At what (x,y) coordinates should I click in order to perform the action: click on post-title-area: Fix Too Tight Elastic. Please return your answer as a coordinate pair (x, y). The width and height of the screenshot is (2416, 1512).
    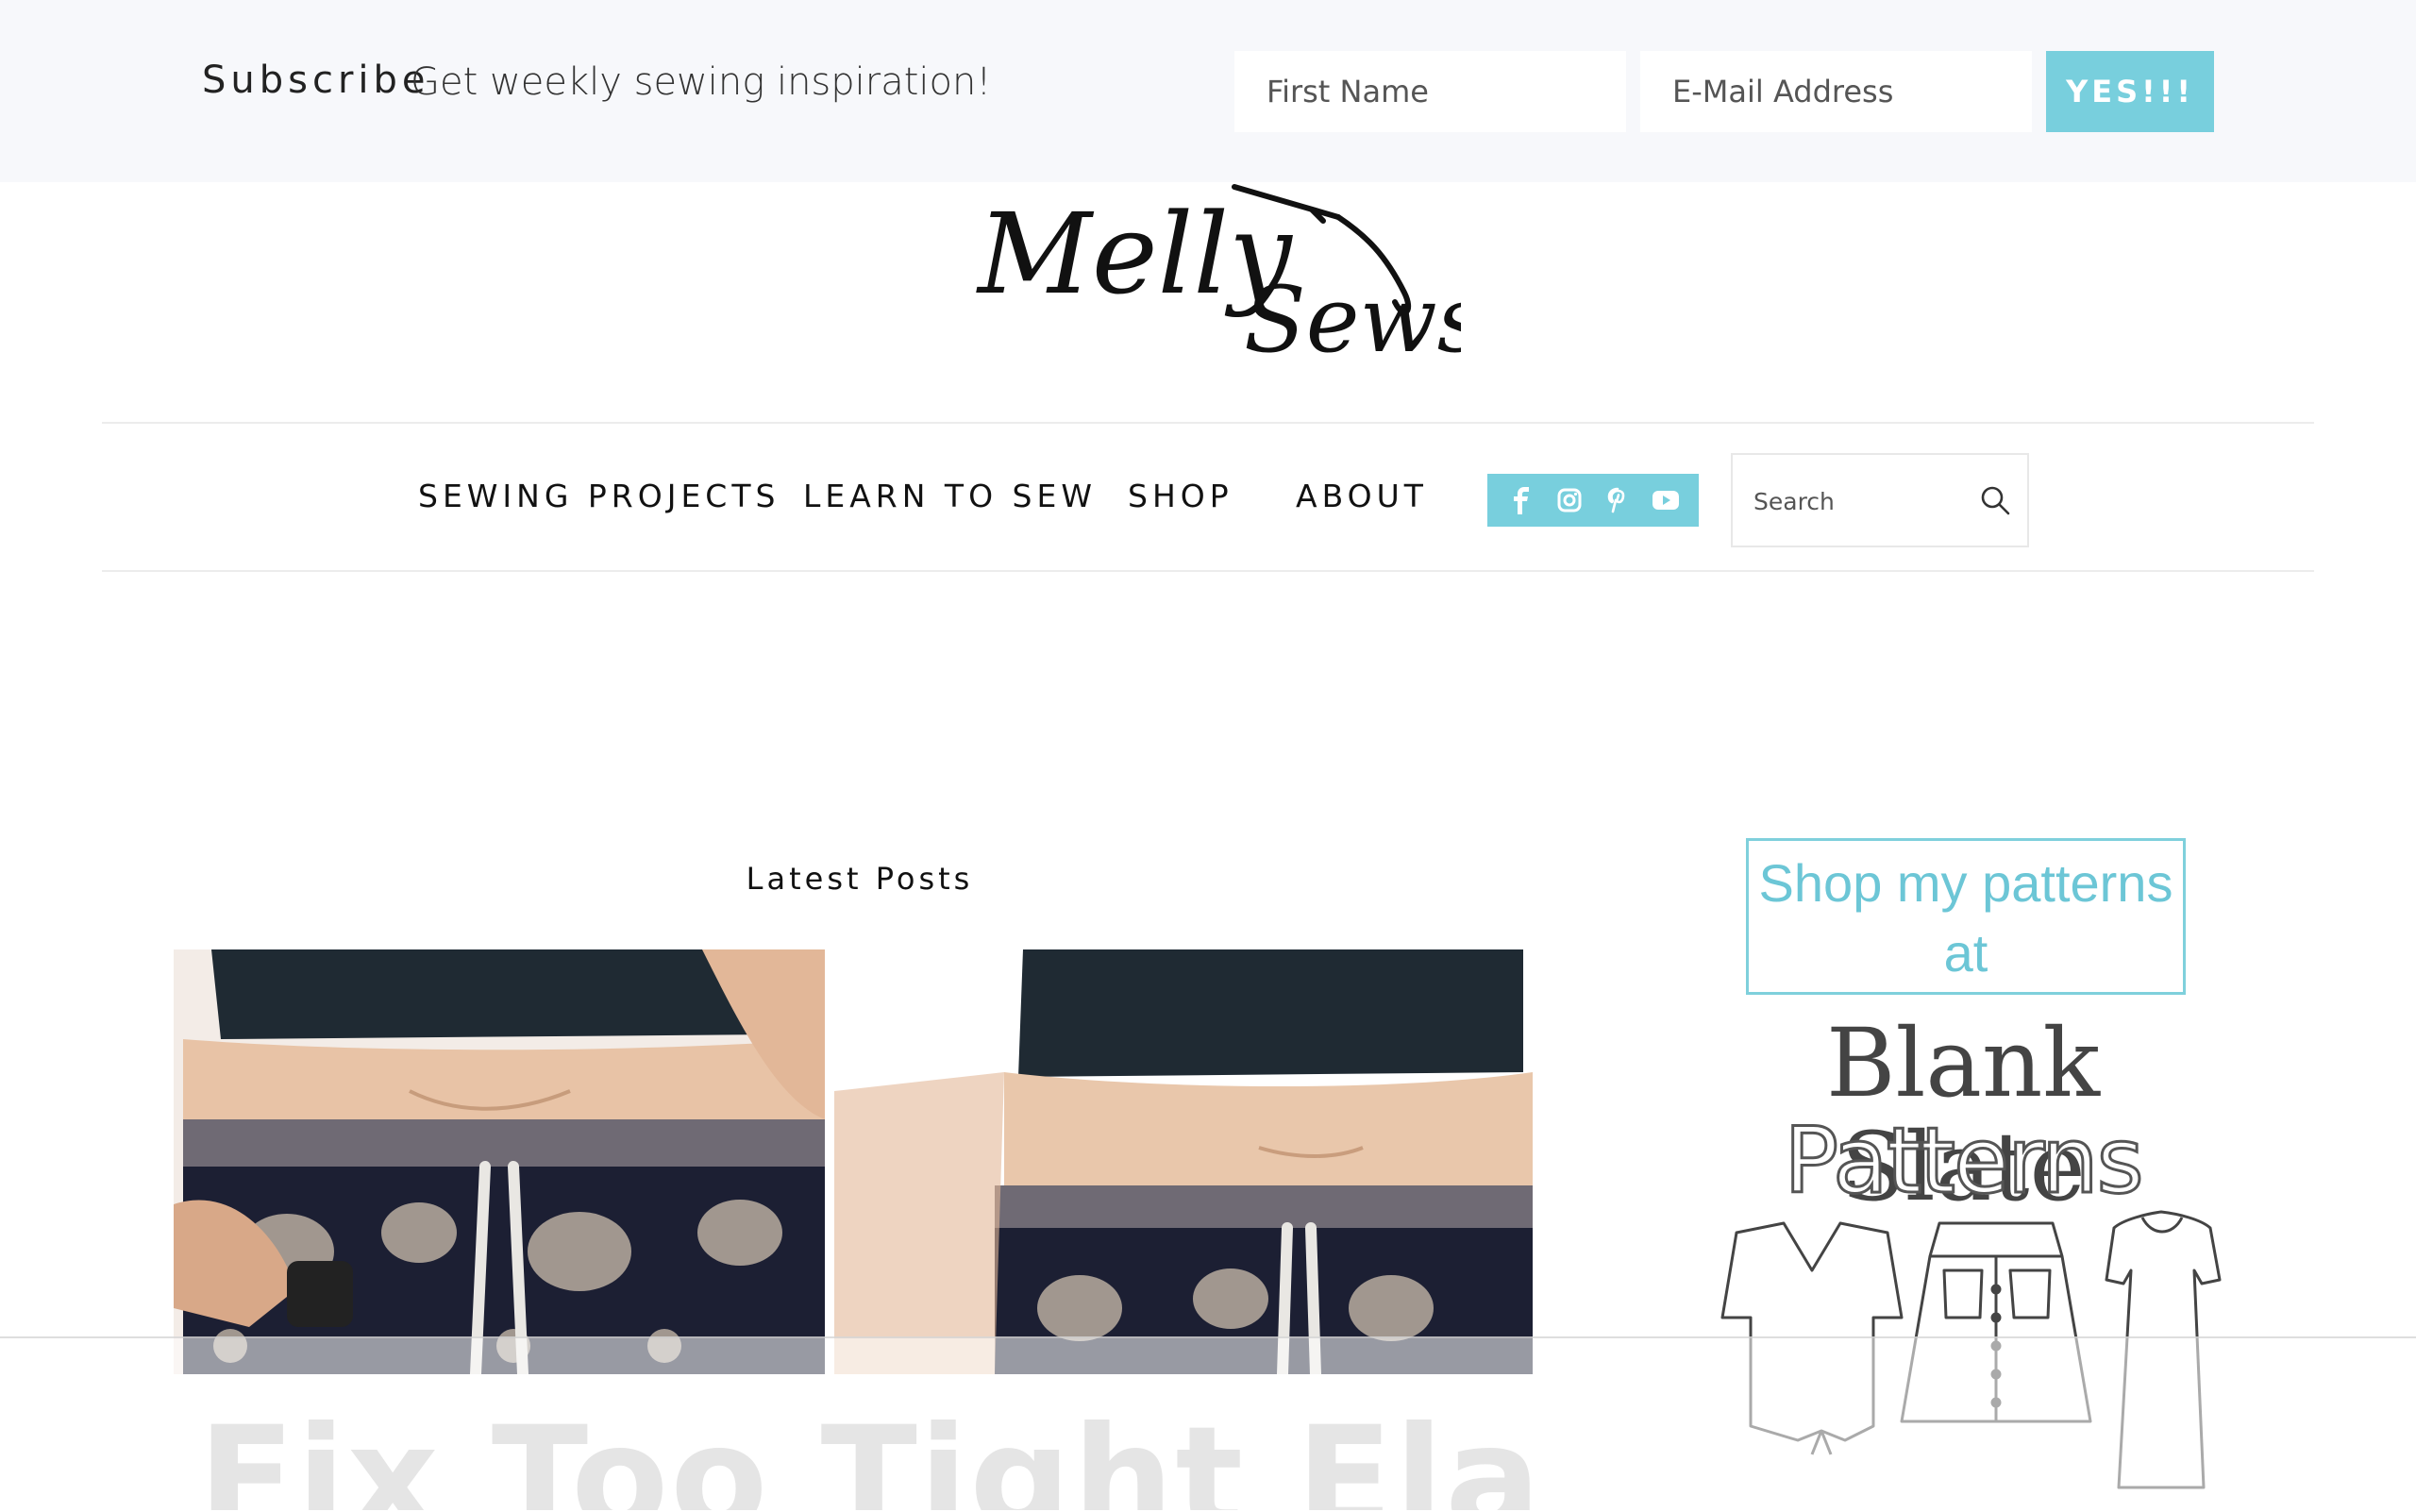
    Looking at the image, I should click on (854, 1442).